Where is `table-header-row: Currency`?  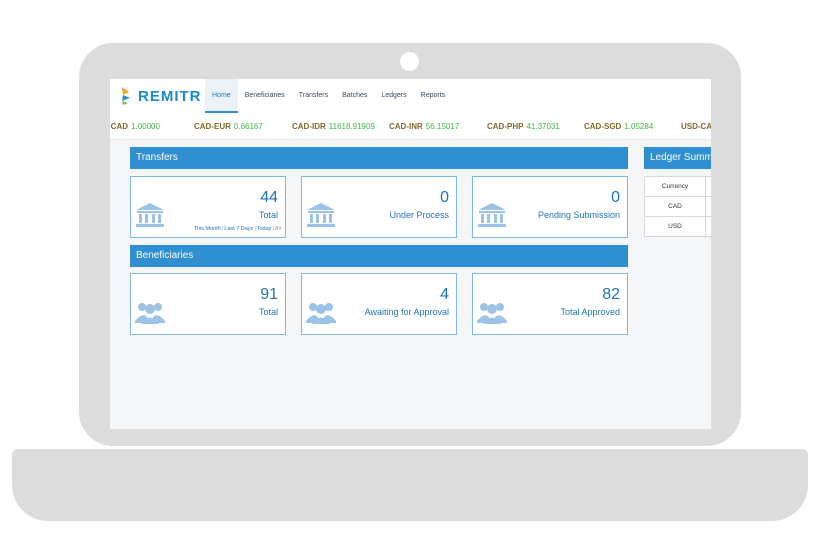 table-header-row: Currency is located at coordinates (677, 186).